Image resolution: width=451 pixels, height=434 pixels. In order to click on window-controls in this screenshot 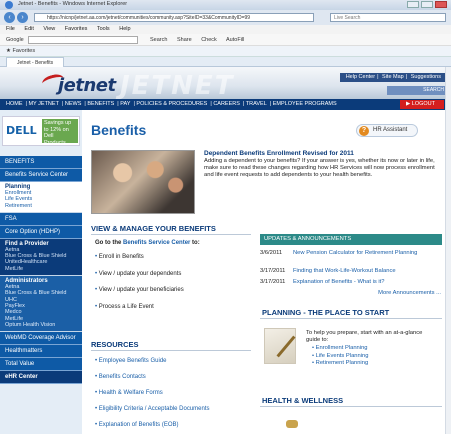, I will do `click(427, 4)`.